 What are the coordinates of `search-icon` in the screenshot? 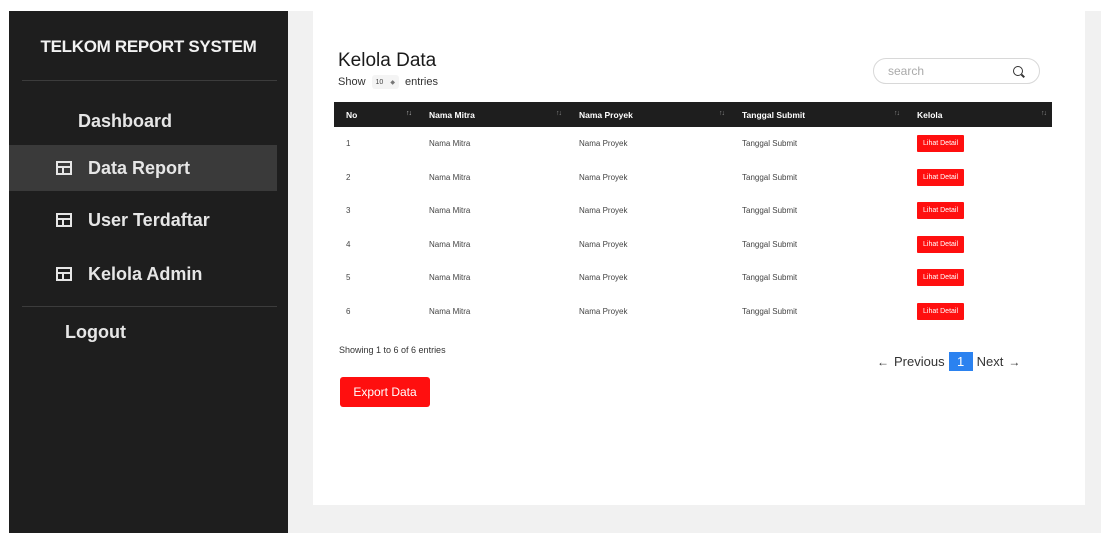 It's located at (1018, 71).